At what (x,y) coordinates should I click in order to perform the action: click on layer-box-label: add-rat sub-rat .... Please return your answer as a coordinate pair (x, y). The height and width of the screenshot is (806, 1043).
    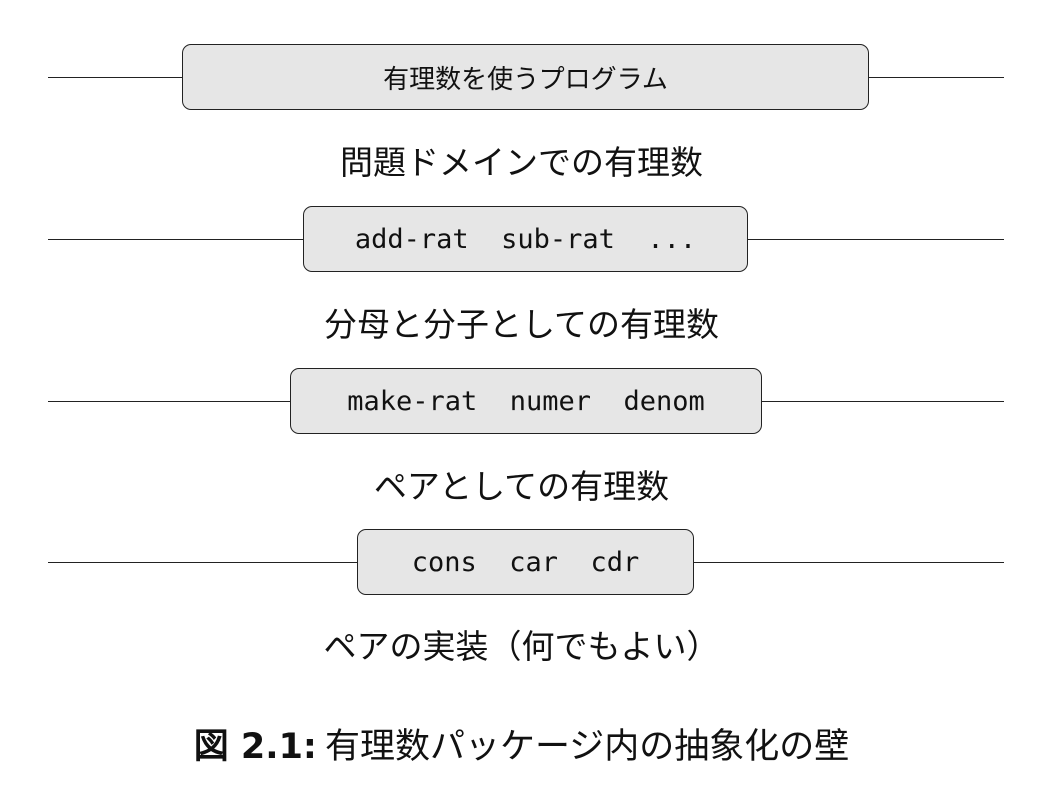
    Looking at the image, I should click on (525, 239).